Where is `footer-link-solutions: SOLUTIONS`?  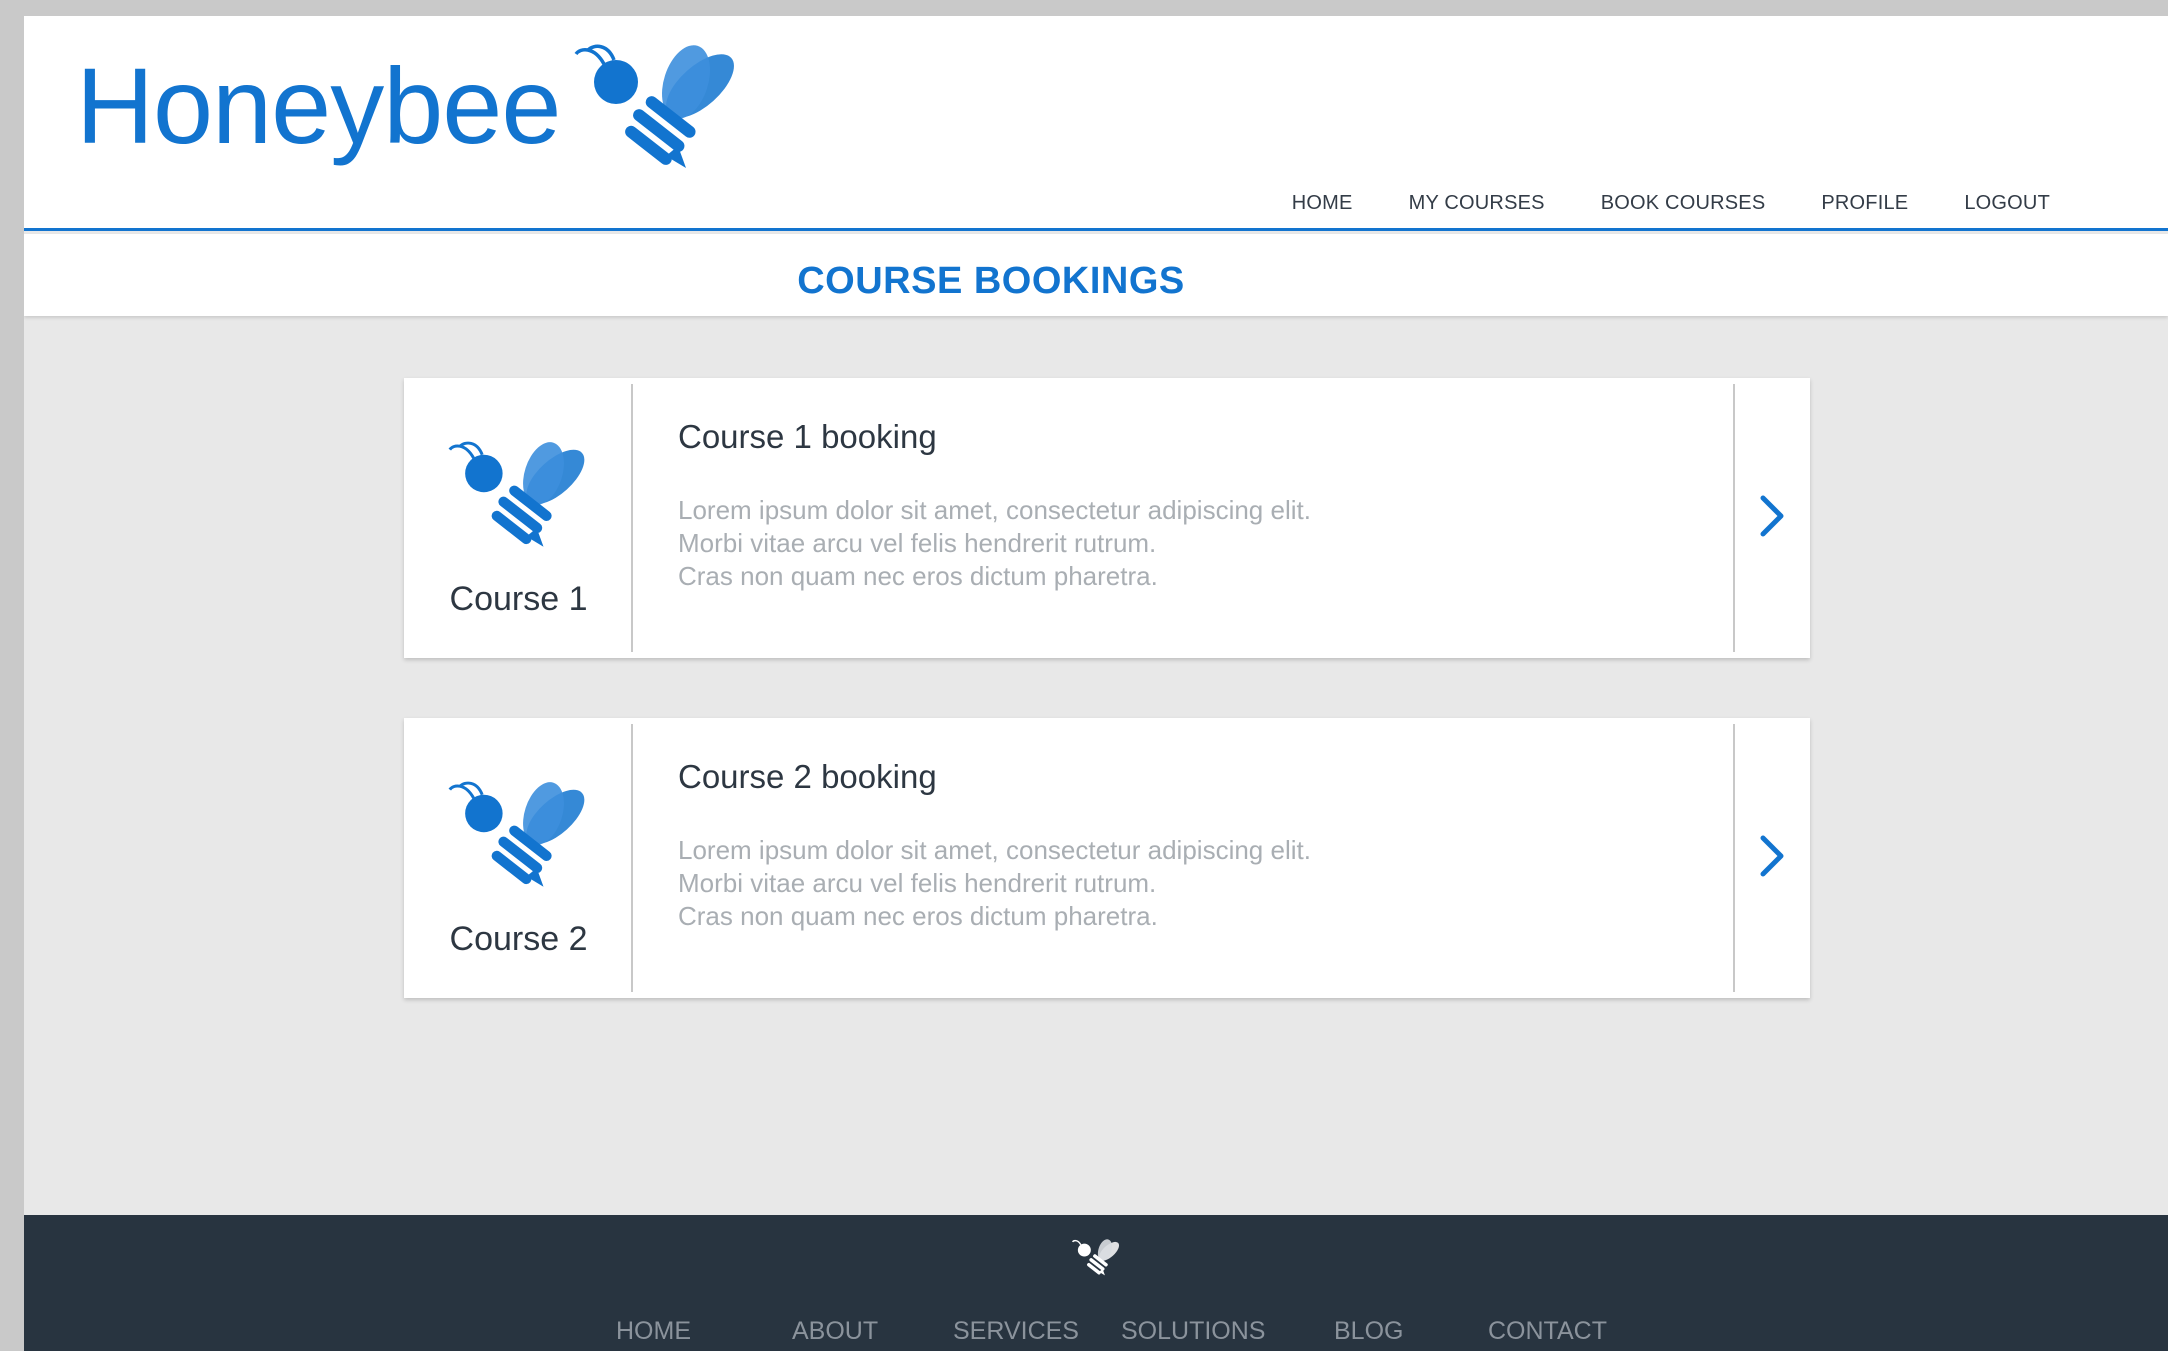 footer-link-solutions: SOLUTIONS is located at coordinates (1193, 1331).